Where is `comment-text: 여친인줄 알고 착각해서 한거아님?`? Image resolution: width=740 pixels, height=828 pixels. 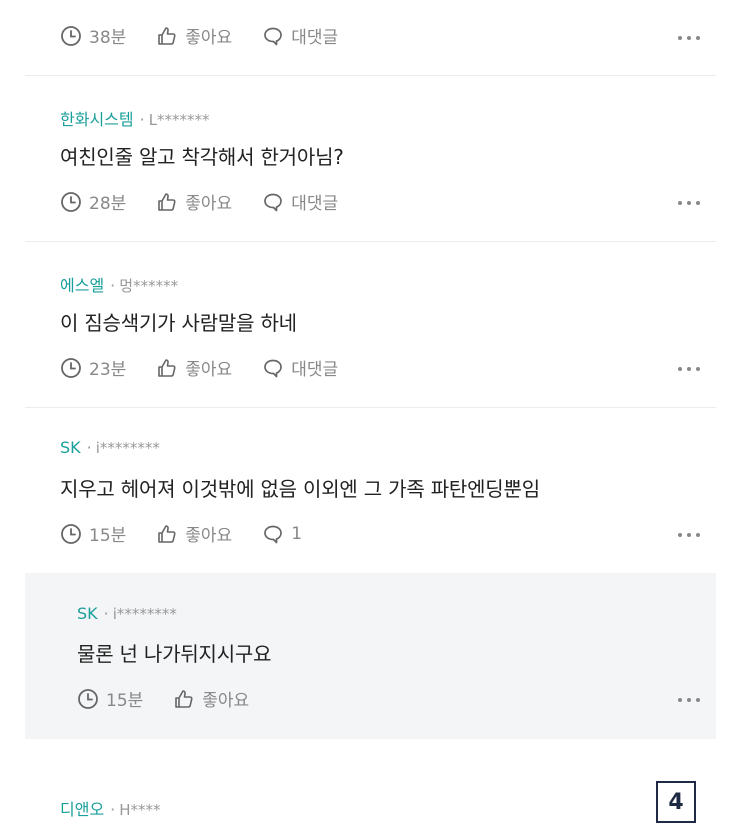 comment-text: 여친인줄 알고 착각해서 한거아님? is located at coordinates (202, 157).